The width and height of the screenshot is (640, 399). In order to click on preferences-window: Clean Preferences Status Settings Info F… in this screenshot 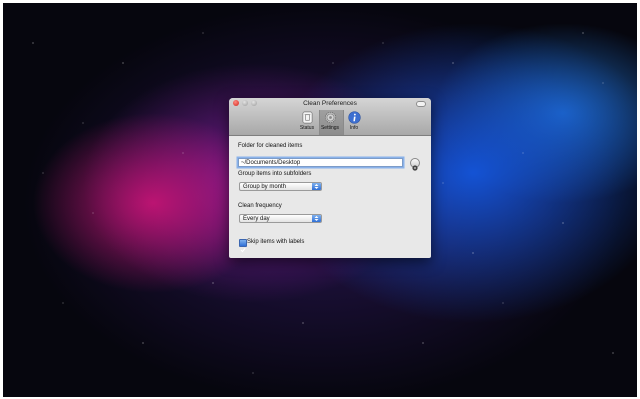, I will do `click(330, 178)`.